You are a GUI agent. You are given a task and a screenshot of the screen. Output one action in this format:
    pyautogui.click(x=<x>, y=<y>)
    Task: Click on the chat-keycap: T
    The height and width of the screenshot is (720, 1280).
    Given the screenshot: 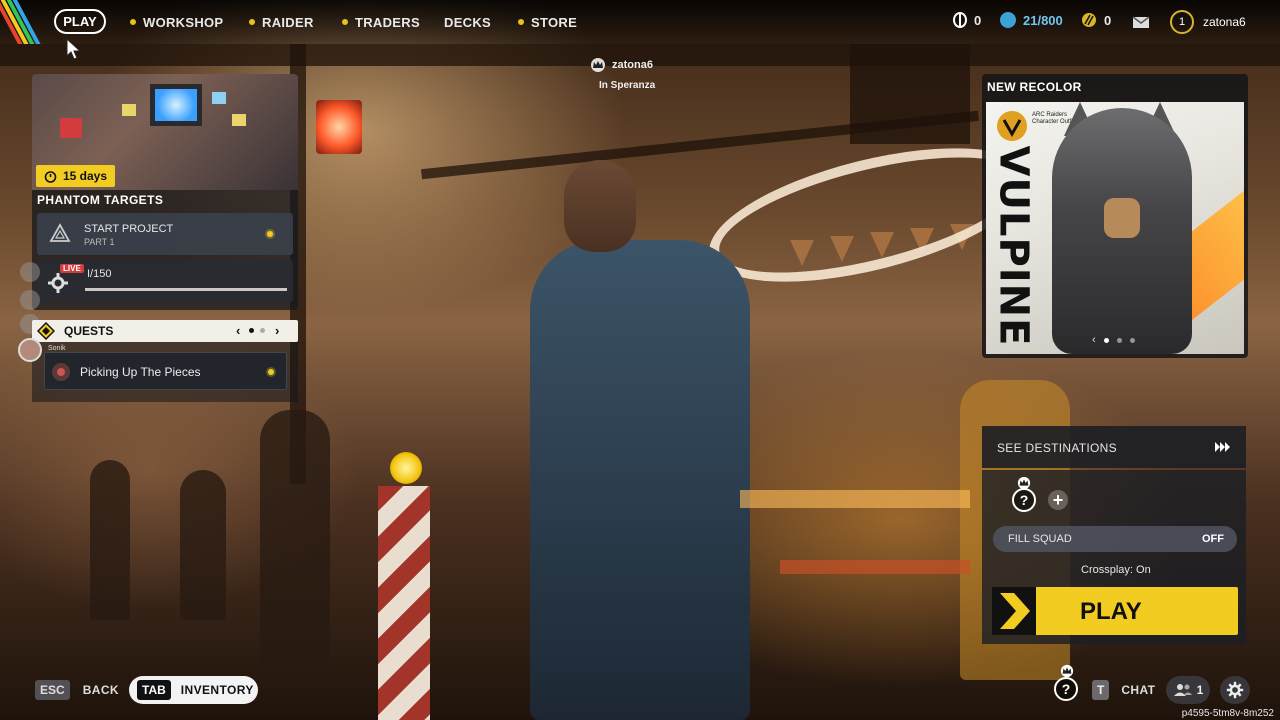 What is the action you would take?
    pyautogui.click(x=1101, y=690)
    